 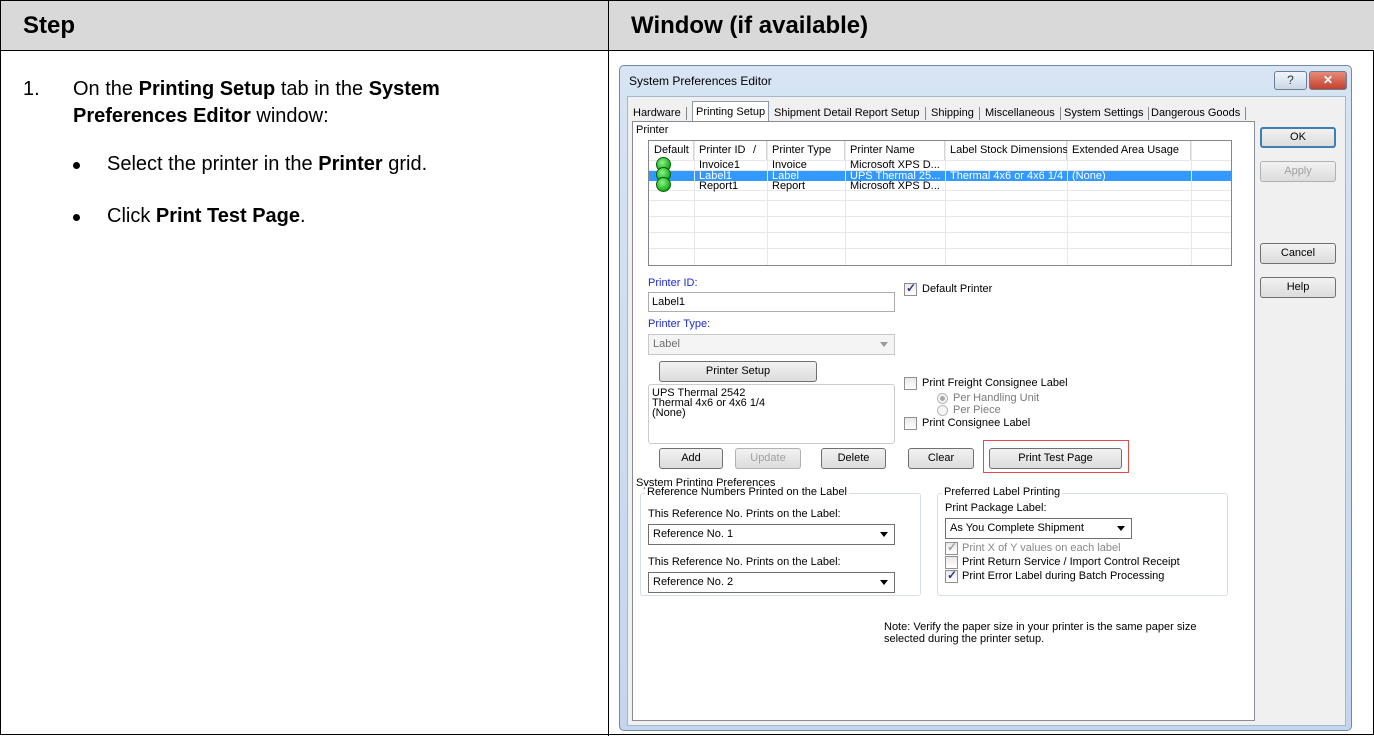 I want to click on step-text: tab in the, so click(x=322, y=89).